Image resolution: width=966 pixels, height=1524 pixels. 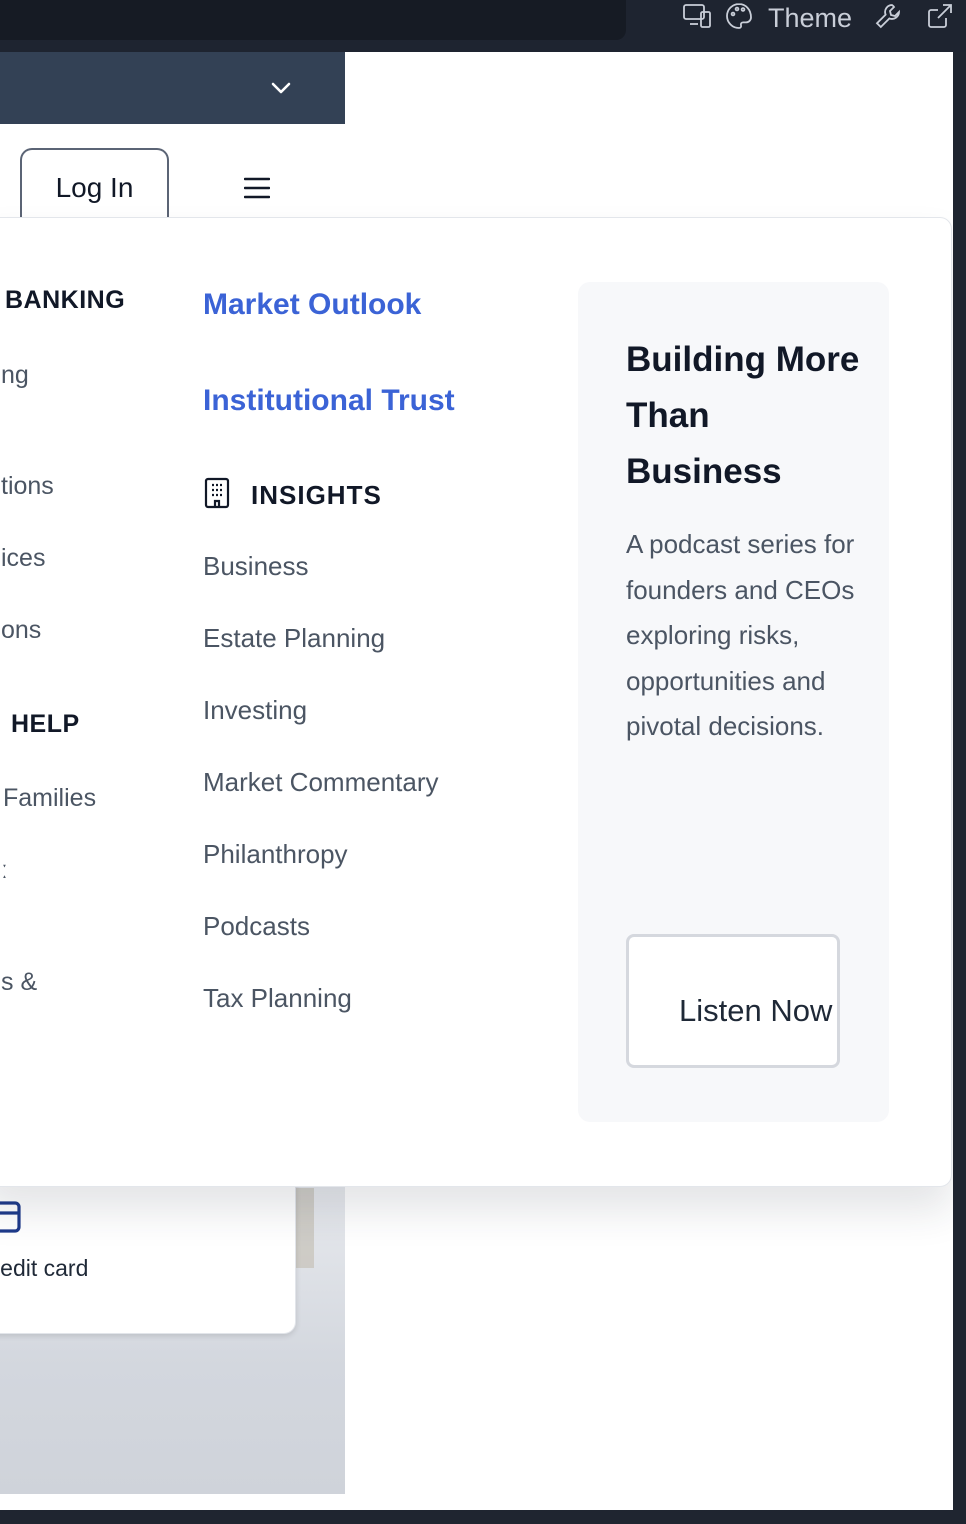 I want to click on devices-icon, so click(x=697, y=18).